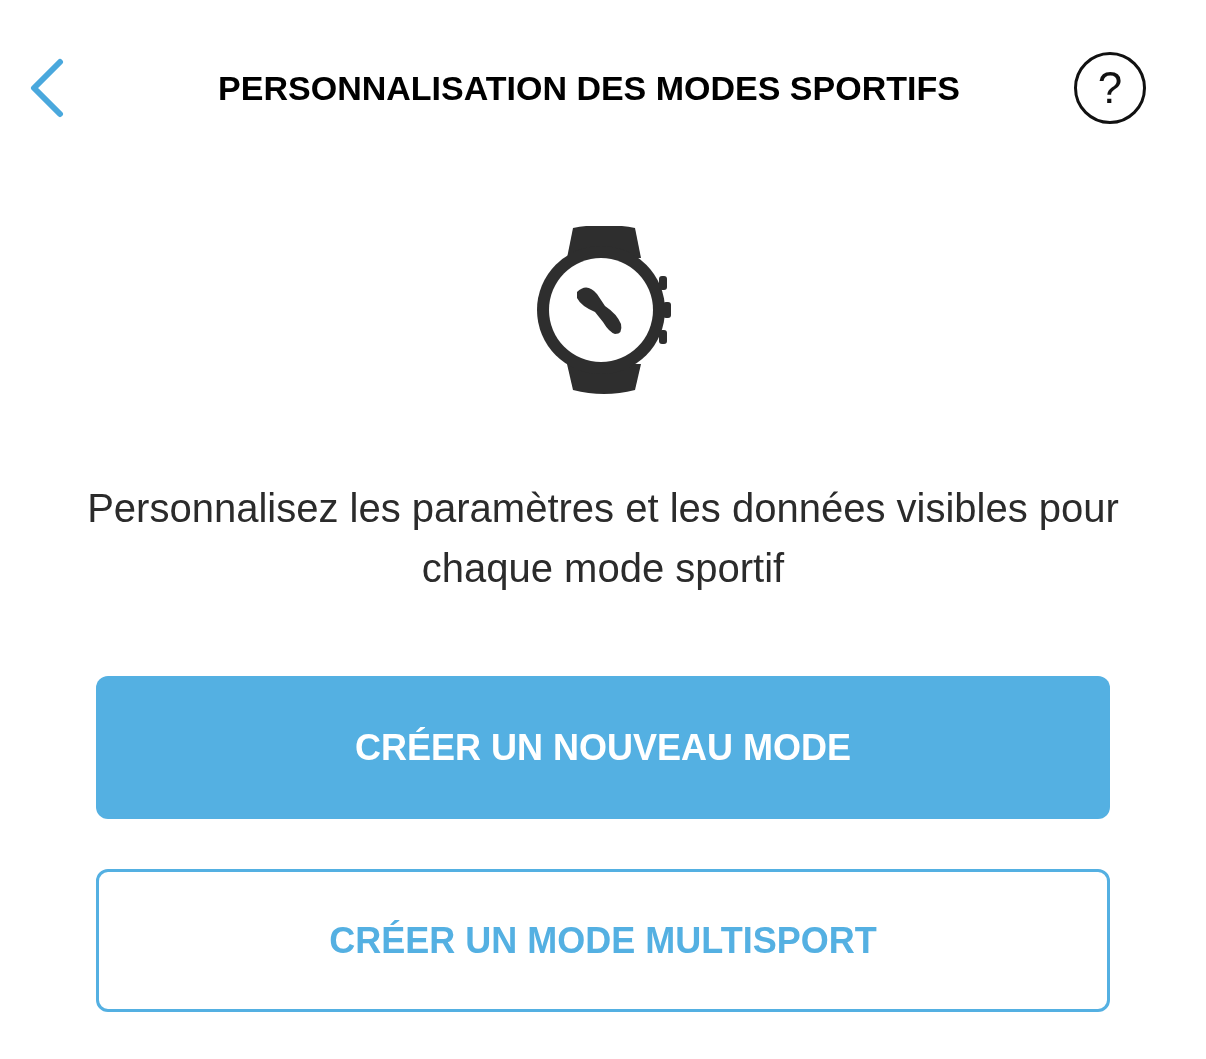 The image size is (1206, 1059). Describe the element at coordinates (46, 88) in the screenshot. I see `back-icon` at that location.